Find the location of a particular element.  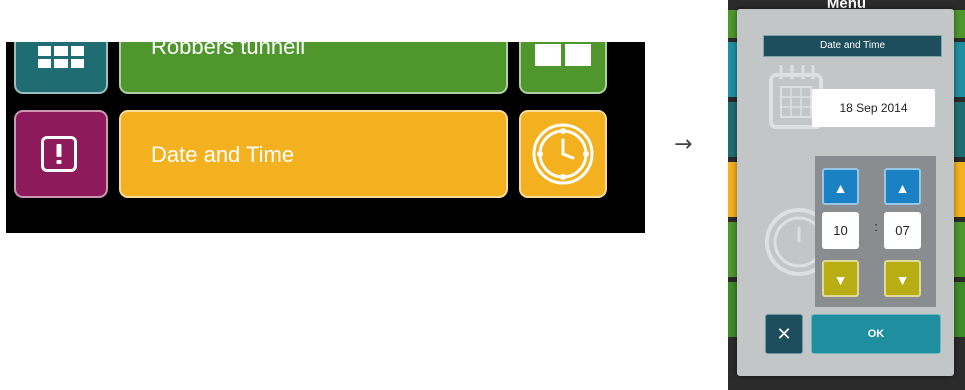

time-picker: ▲ ▲ 10 : 07 ▼ ▼ is located at coordinates (875, 231).